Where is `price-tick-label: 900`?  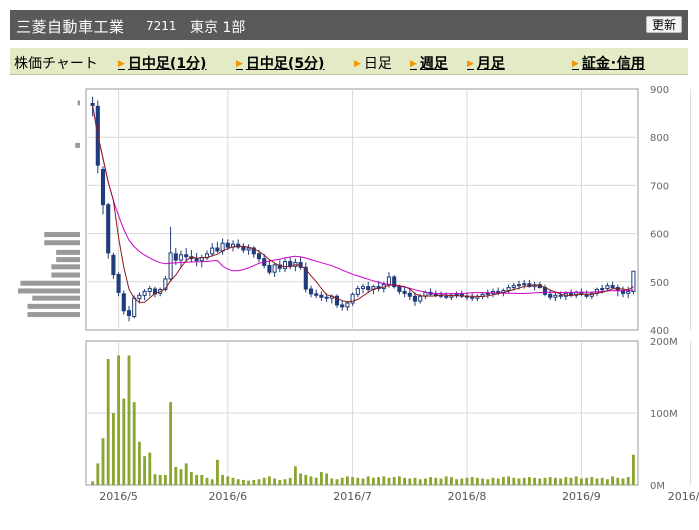
price-tick-label: 900 is located at coordinates (659, 90).